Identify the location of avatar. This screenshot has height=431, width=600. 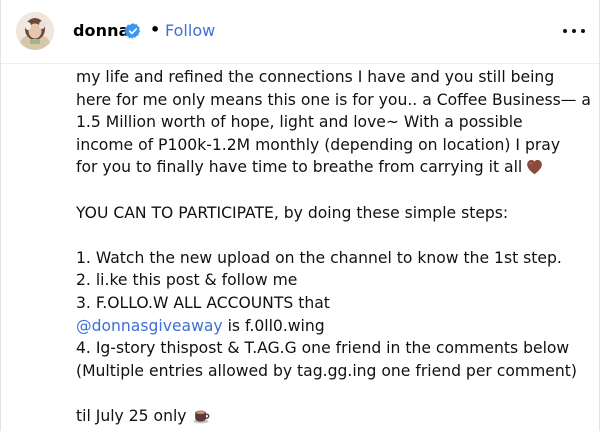
(35, 31).